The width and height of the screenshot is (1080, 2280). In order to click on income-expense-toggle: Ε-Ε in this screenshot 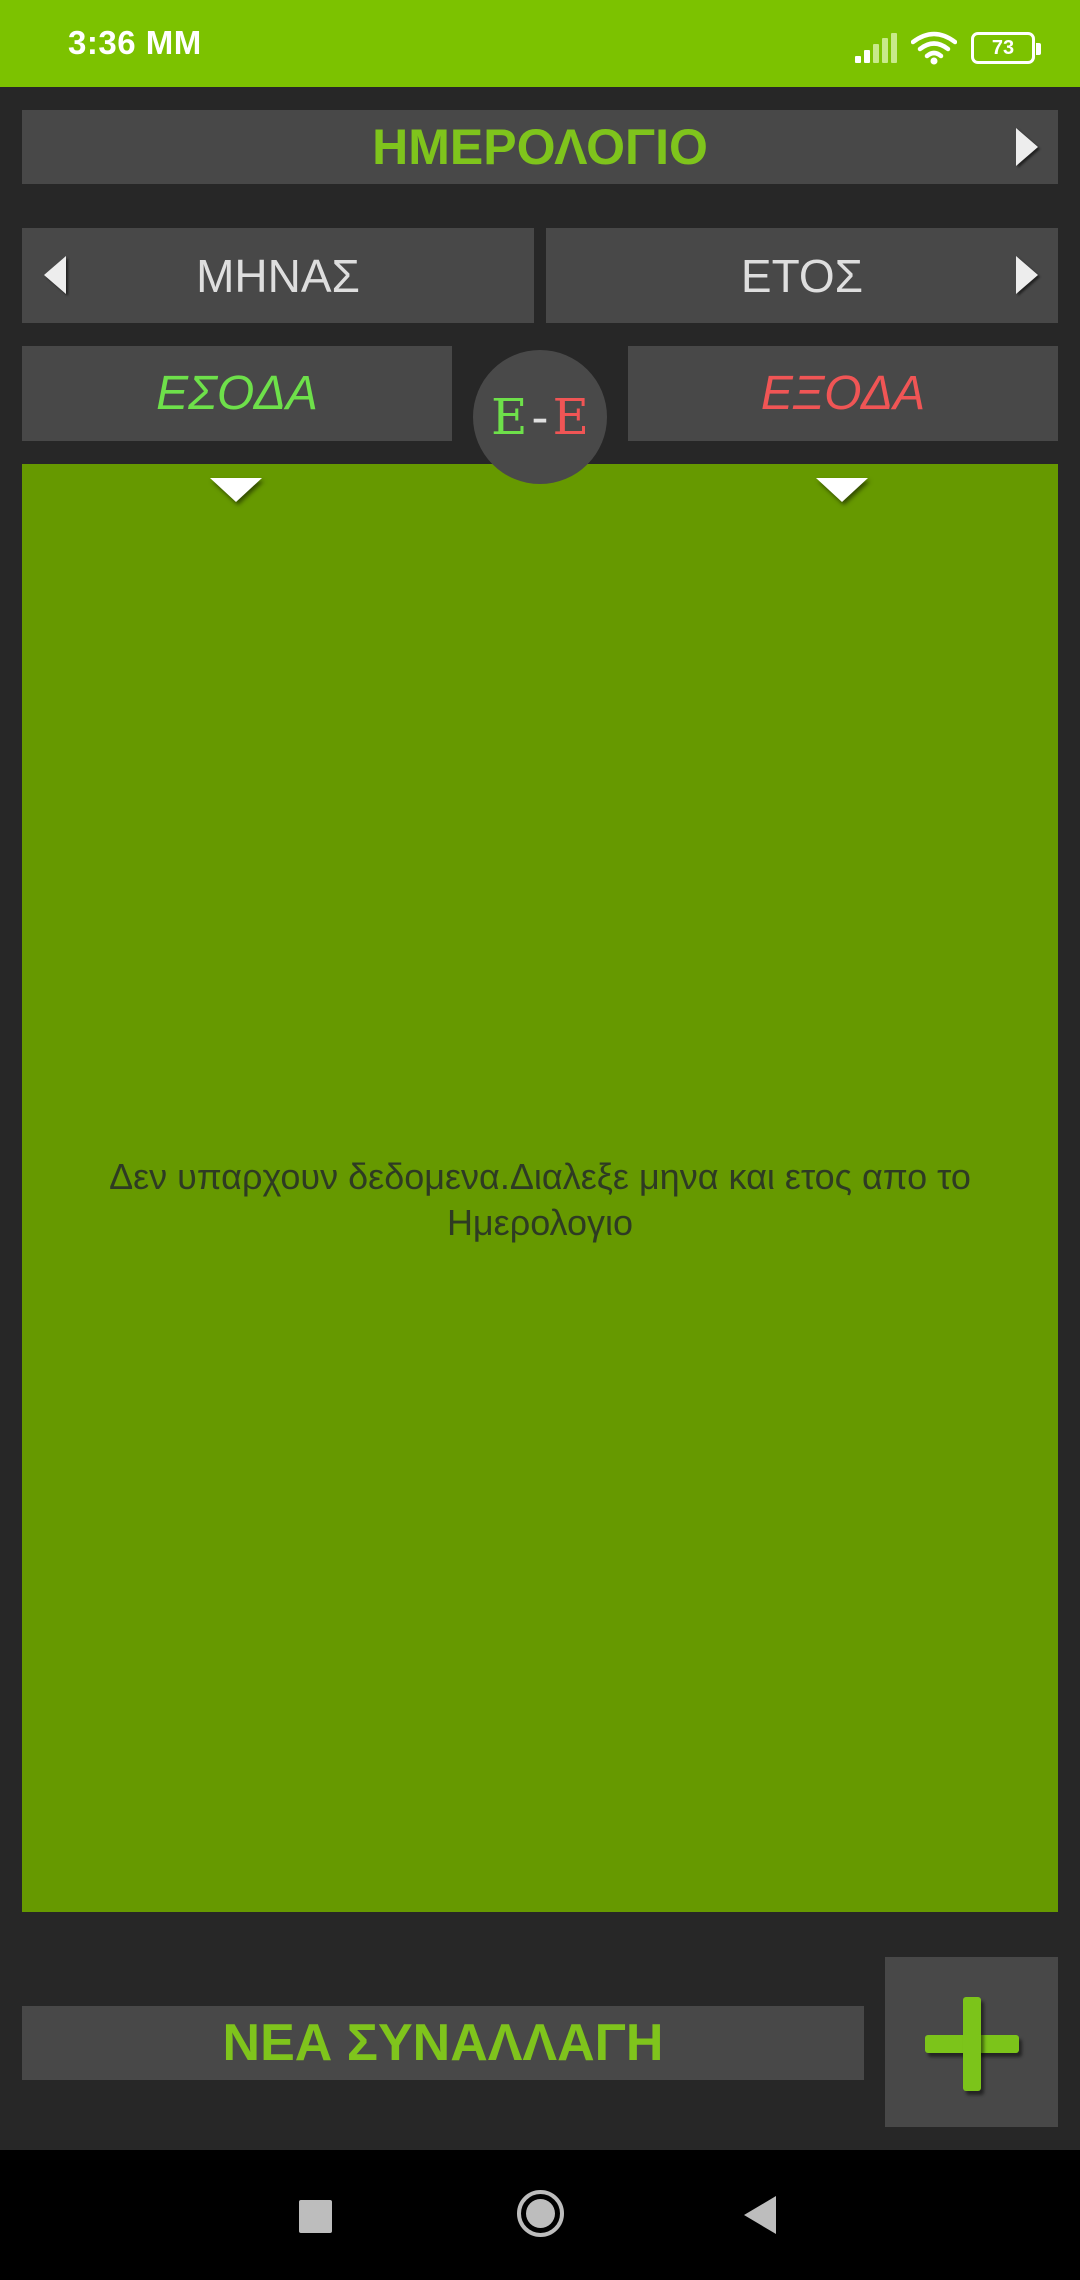, I will do `click(540, 417)`.